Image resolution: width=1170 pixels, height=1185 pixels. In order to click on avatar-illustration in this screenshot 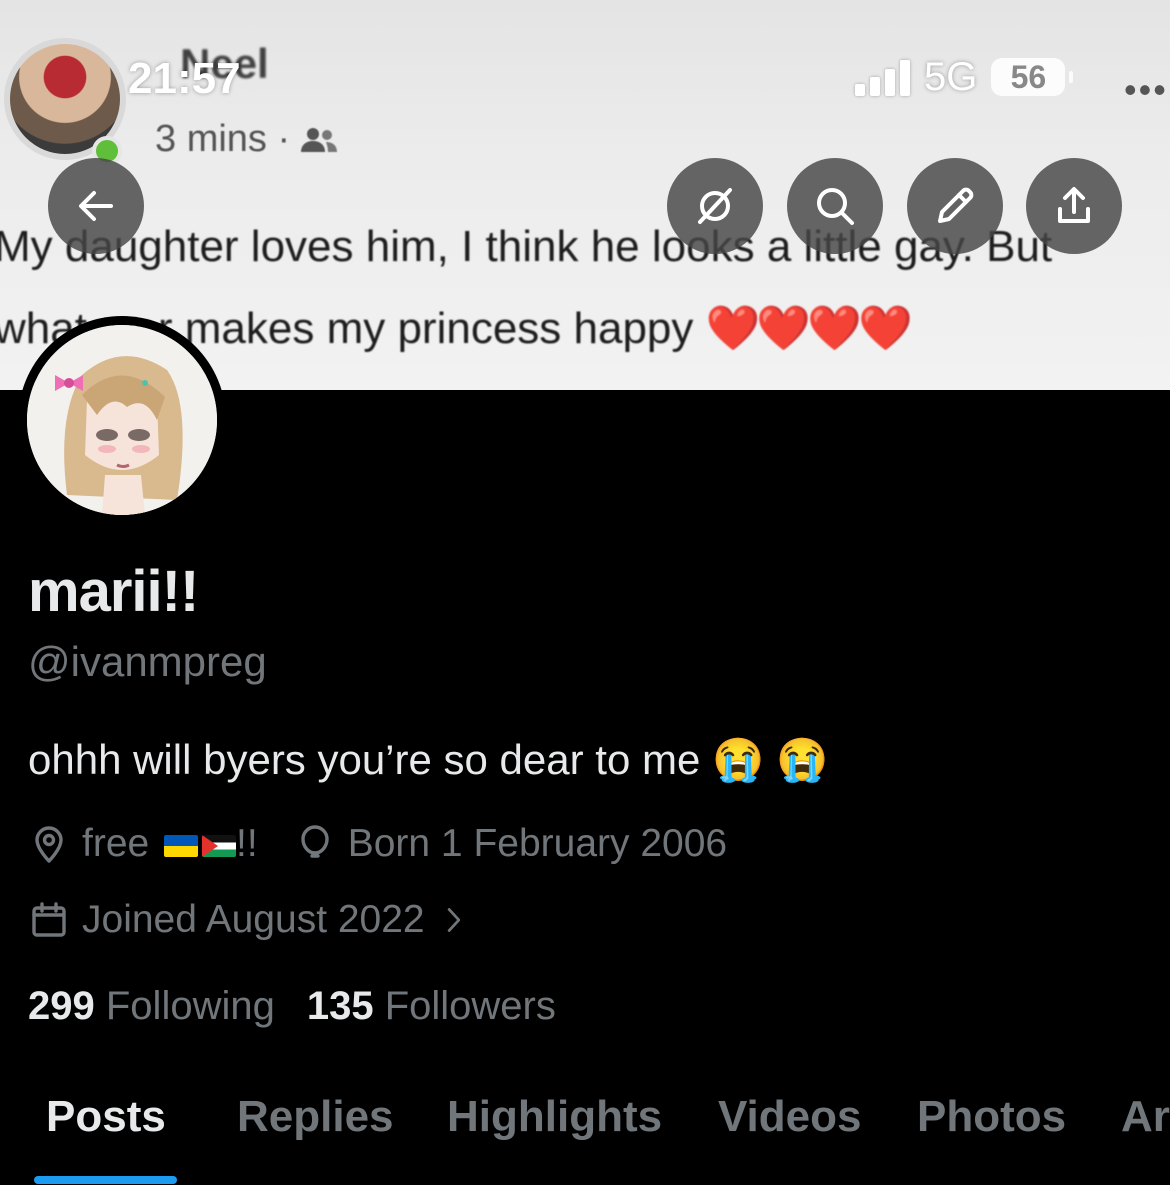, I will do `click(122, 420)`.